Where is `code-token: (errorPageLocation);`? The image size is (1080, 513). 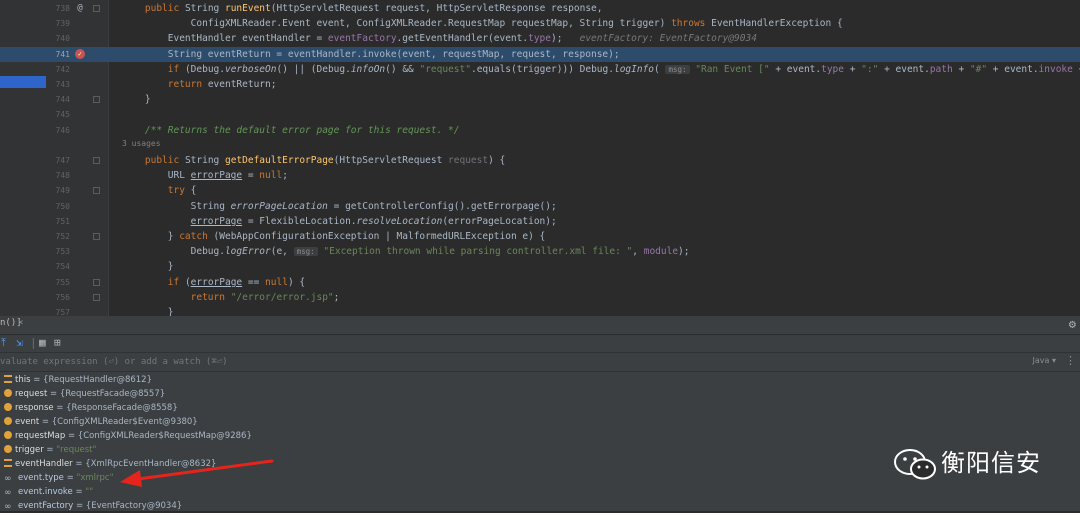
code-token: (errorPageLocation); is located at coordinates (499, 221).